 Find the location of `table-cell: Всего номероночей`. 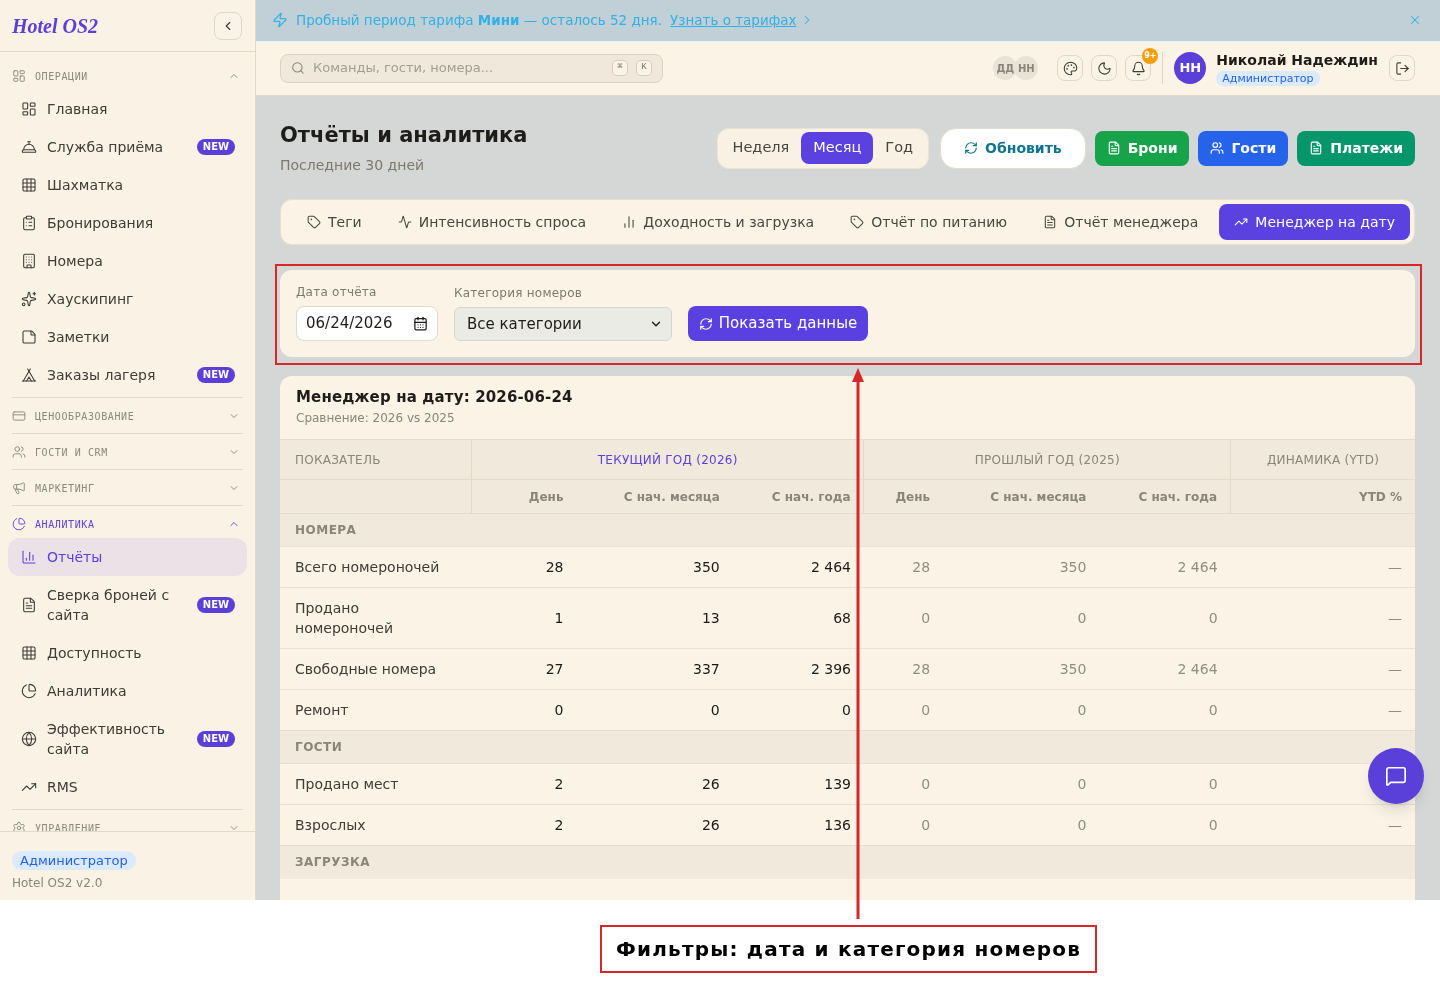

table-cell: Всего номероночей is located at coordinates (376, 567).